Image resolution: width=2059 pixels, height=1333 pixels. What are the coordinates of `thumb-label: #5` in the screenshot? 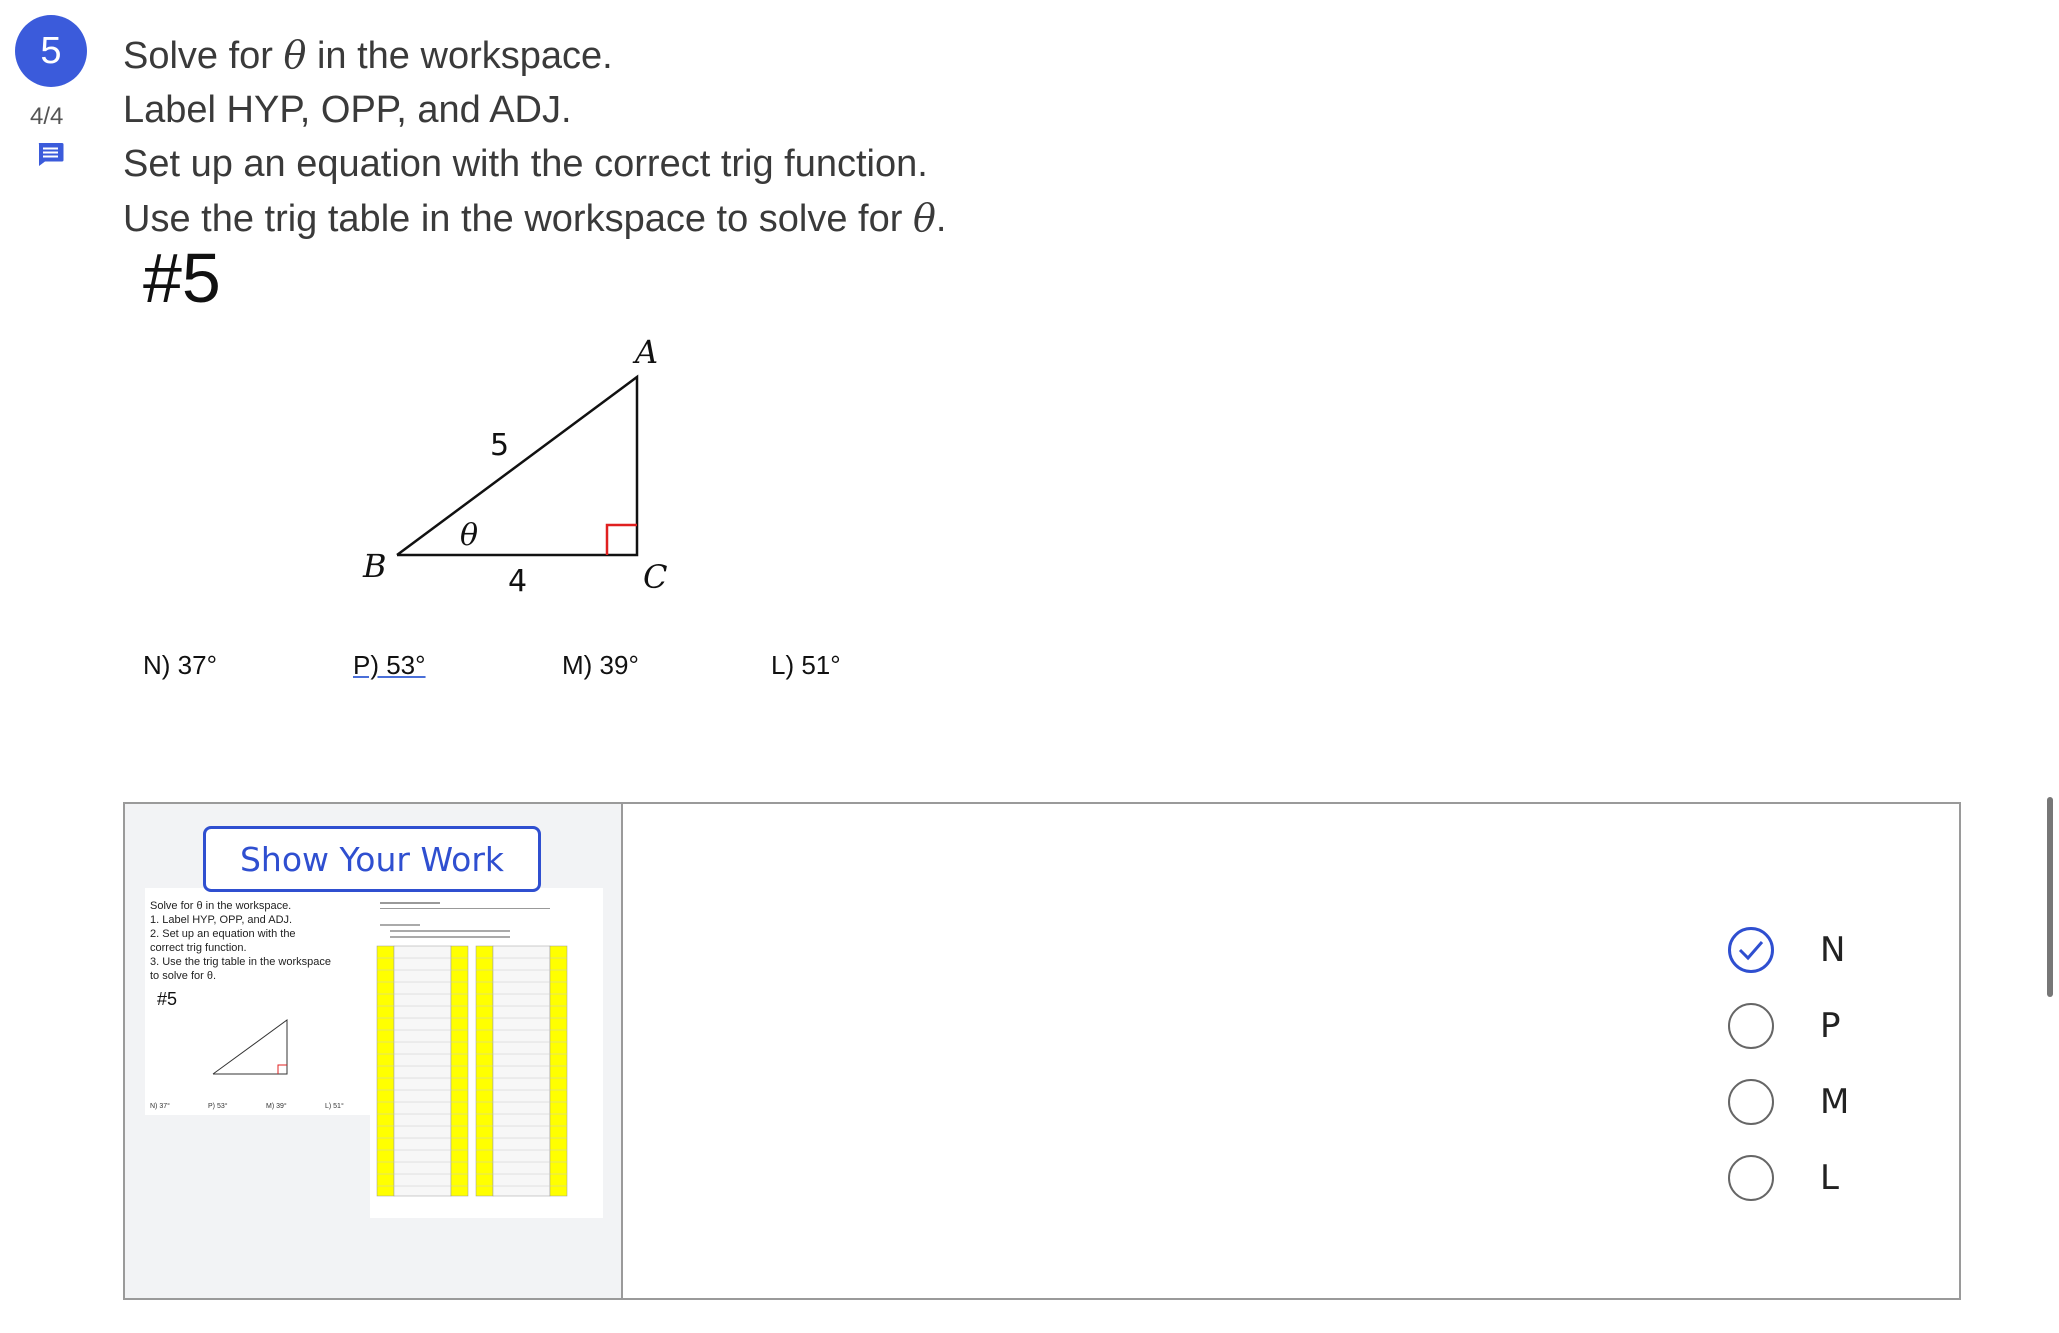 It's located at (167, 999).